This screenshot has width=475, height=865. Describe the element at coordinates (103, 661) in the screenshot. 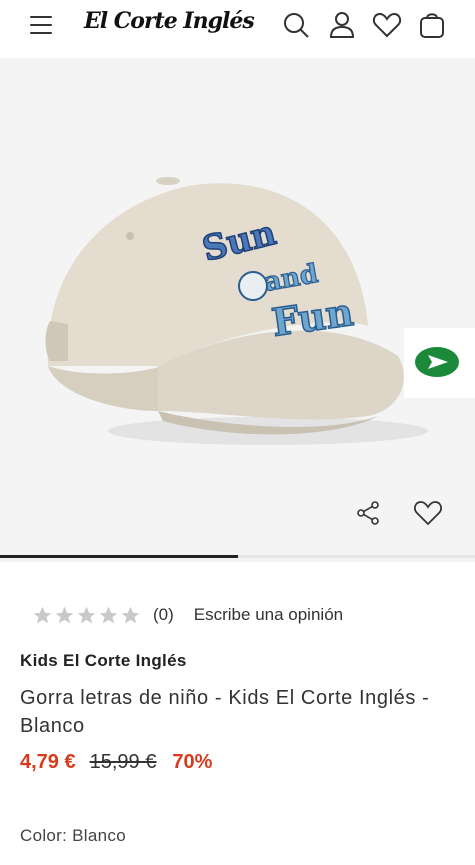

I see `product-brand: Kids El Corte Inglés` at that location.